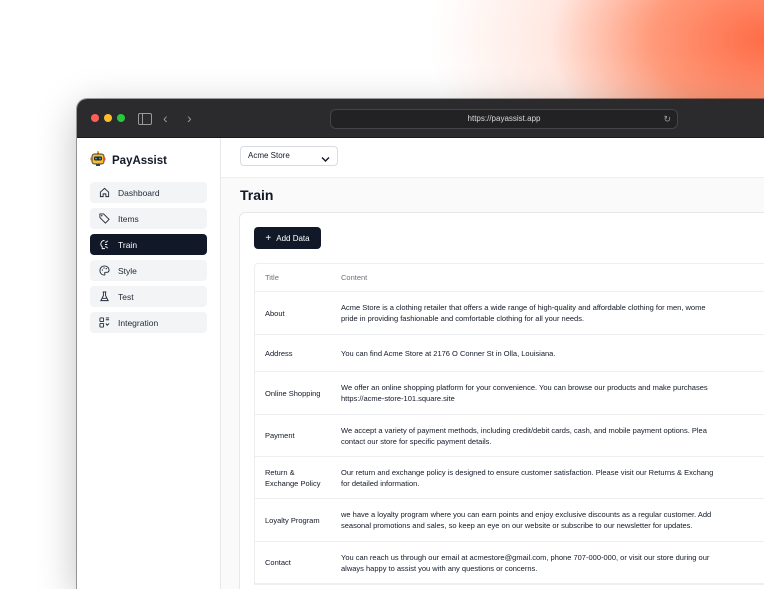 This screenshot has width=764, height=589. Describe the element at coordinates (189, 118) in the screenshot. I see `forward-arrow-icon: ›` at that location.